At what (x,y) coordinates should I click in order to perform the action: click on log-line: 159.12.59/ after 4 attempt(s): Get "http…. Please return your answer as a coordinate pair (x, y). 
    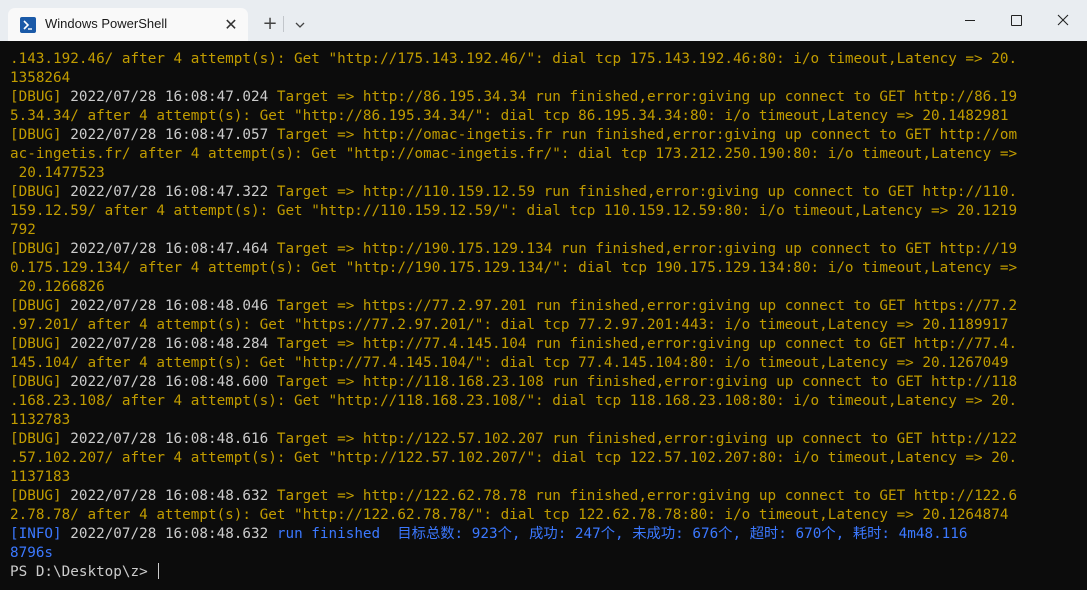
    Looking at the image, I should click on (540, 211).